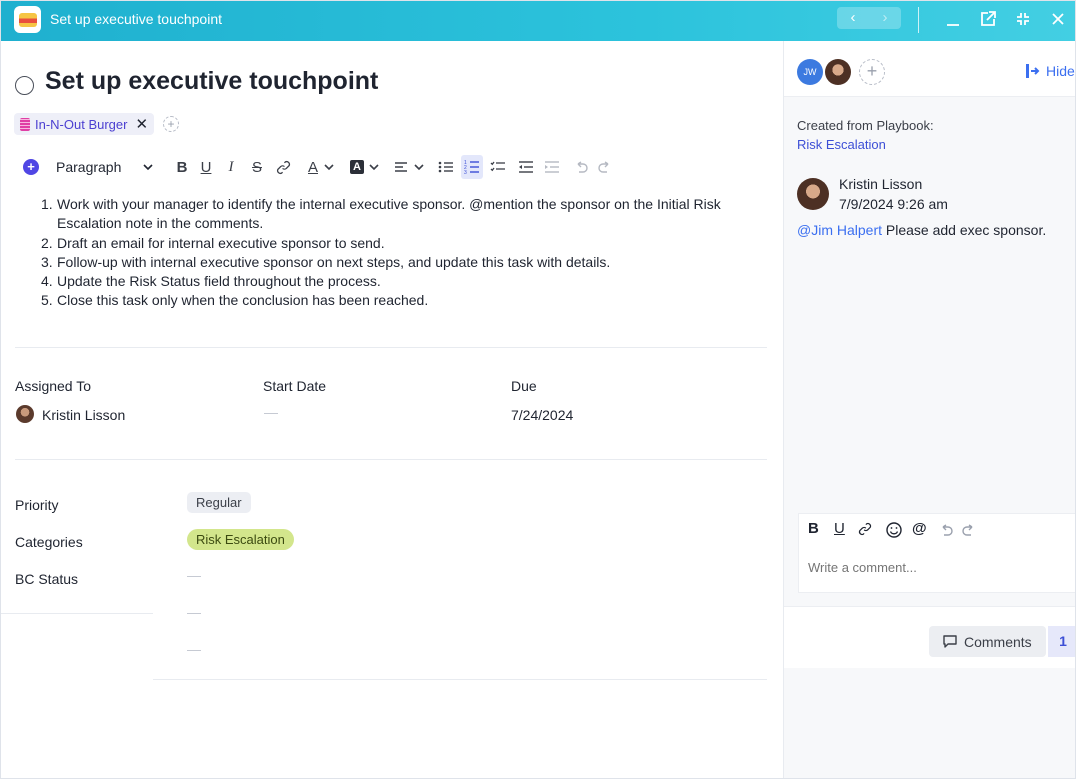 This screenshot has width=1076, height=779. What do you see at coordinates (47, 204) in the screenshot?
I see `list-number: 1.` at bounding box center [47, 204].